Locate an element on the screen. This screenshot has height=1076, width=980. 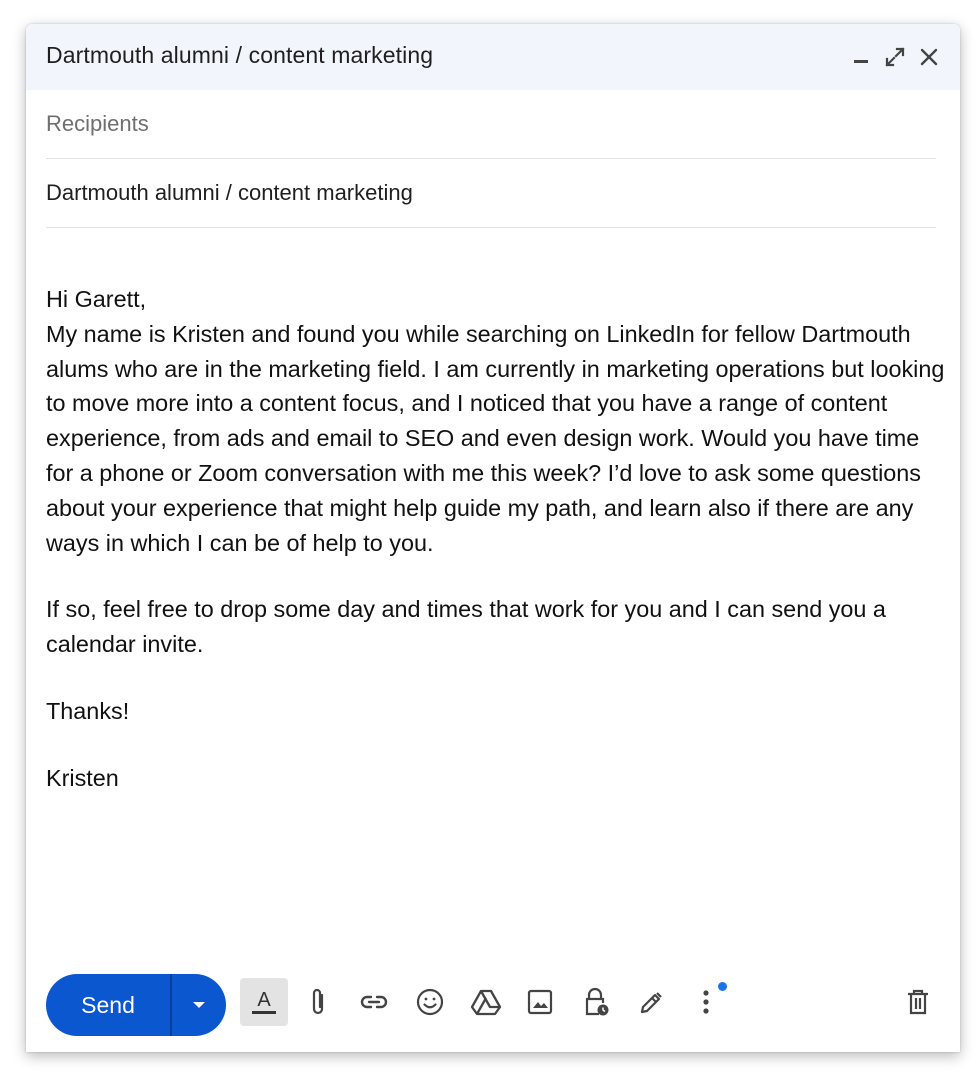
trash-icon is located at coordinates (918, 1002).